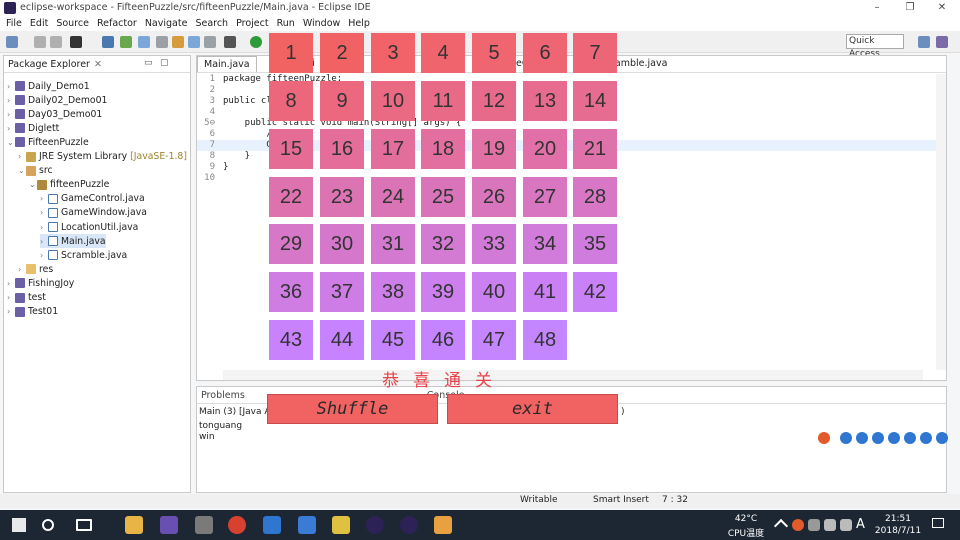  What do you see at coordinates (393, 244) in the screenshot?
I see `puzzle-tile: 31` at bounding box center [393, 244].